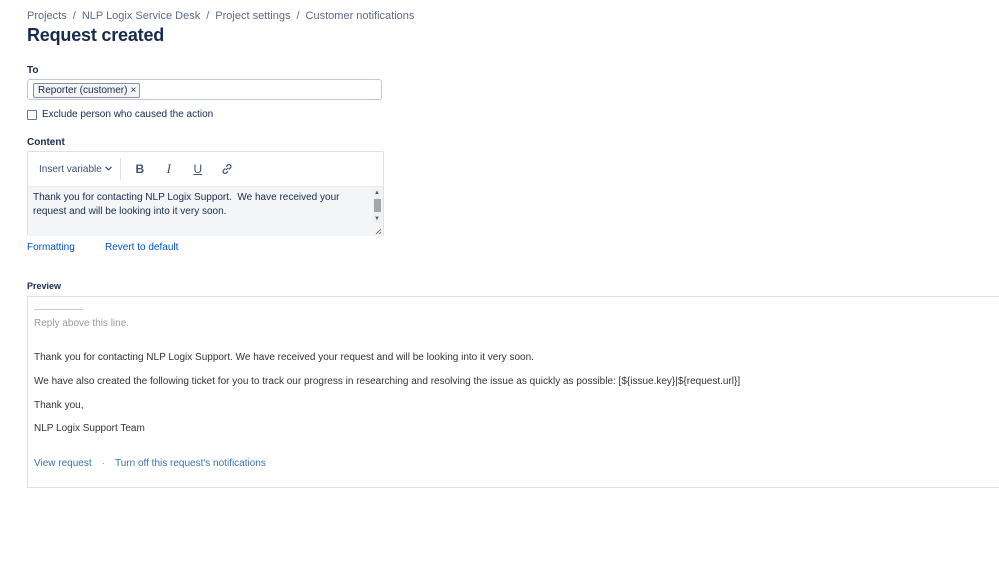 The width and height of the screenshot is (999, 584). Describe the element at coordinates (190, 463) in the screenshot. I see `turn-off-notifications-link: Turn off this request's notifications` at that location.